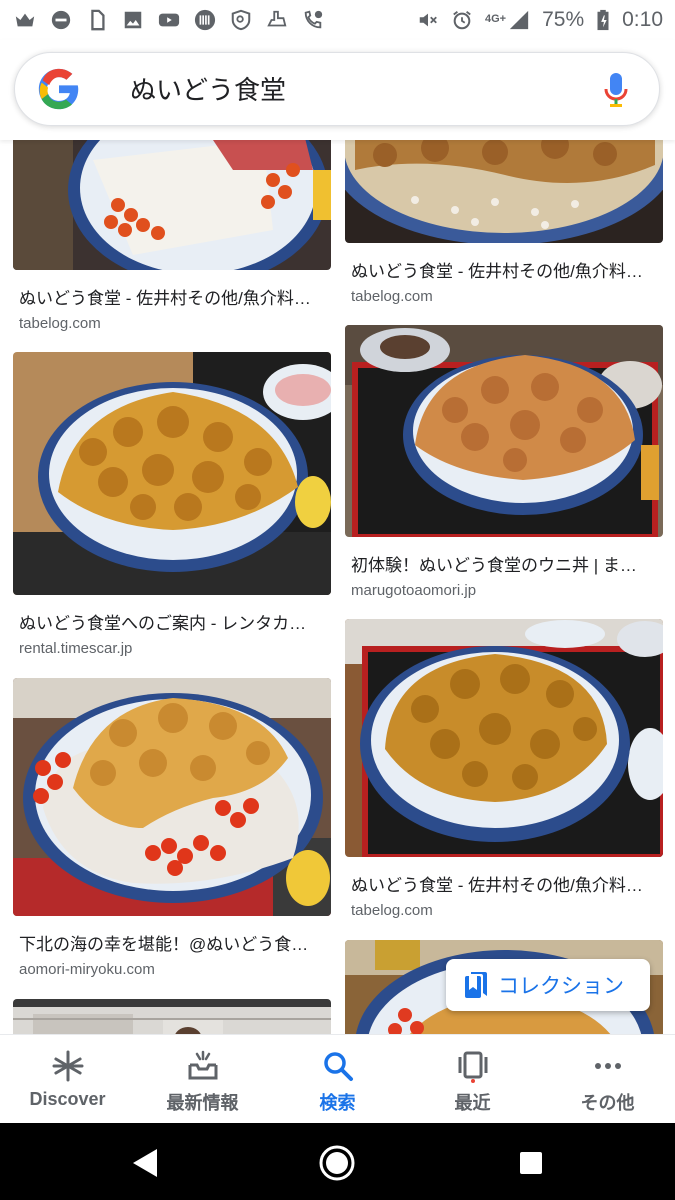 This screenshot has width=675, height=1200. I want to click on signal-indicator: 4G+, so click(507, 20).